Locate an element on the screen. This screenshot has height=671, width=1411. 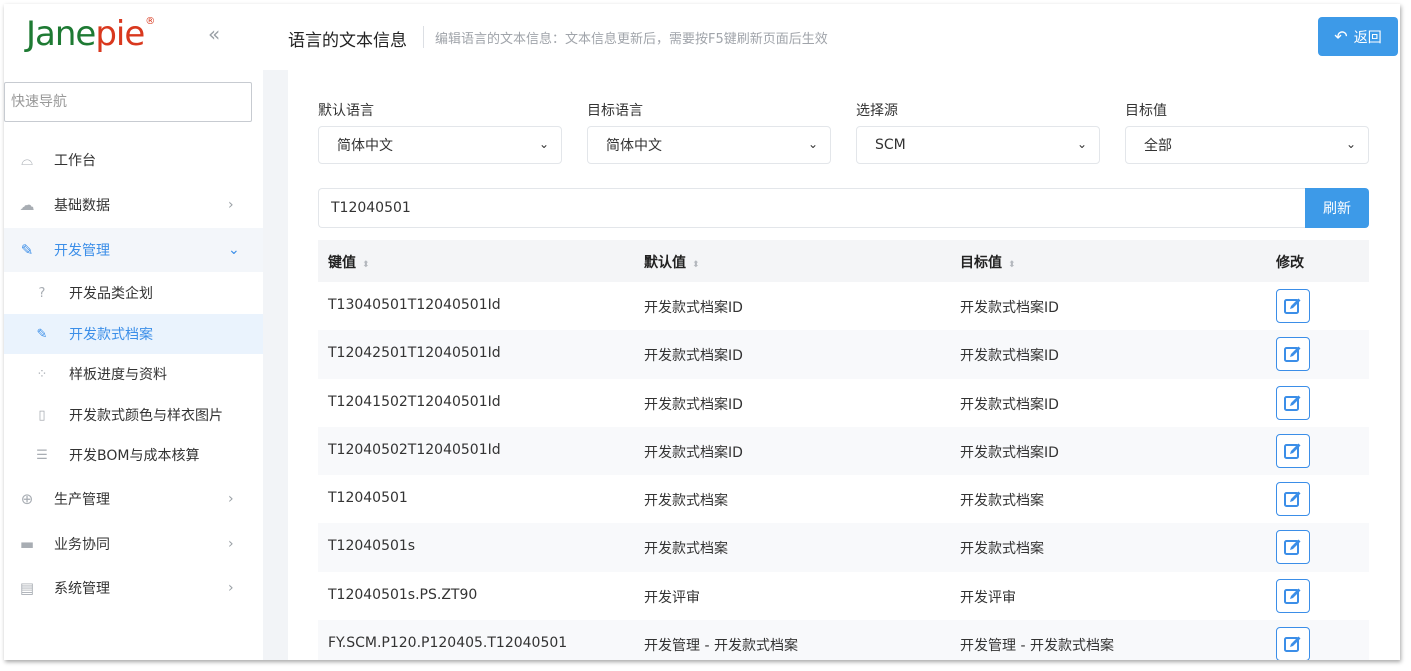
sidebar-subitem-2: ⁘ 样板进度与资料 is located at coordinates (133, 374).